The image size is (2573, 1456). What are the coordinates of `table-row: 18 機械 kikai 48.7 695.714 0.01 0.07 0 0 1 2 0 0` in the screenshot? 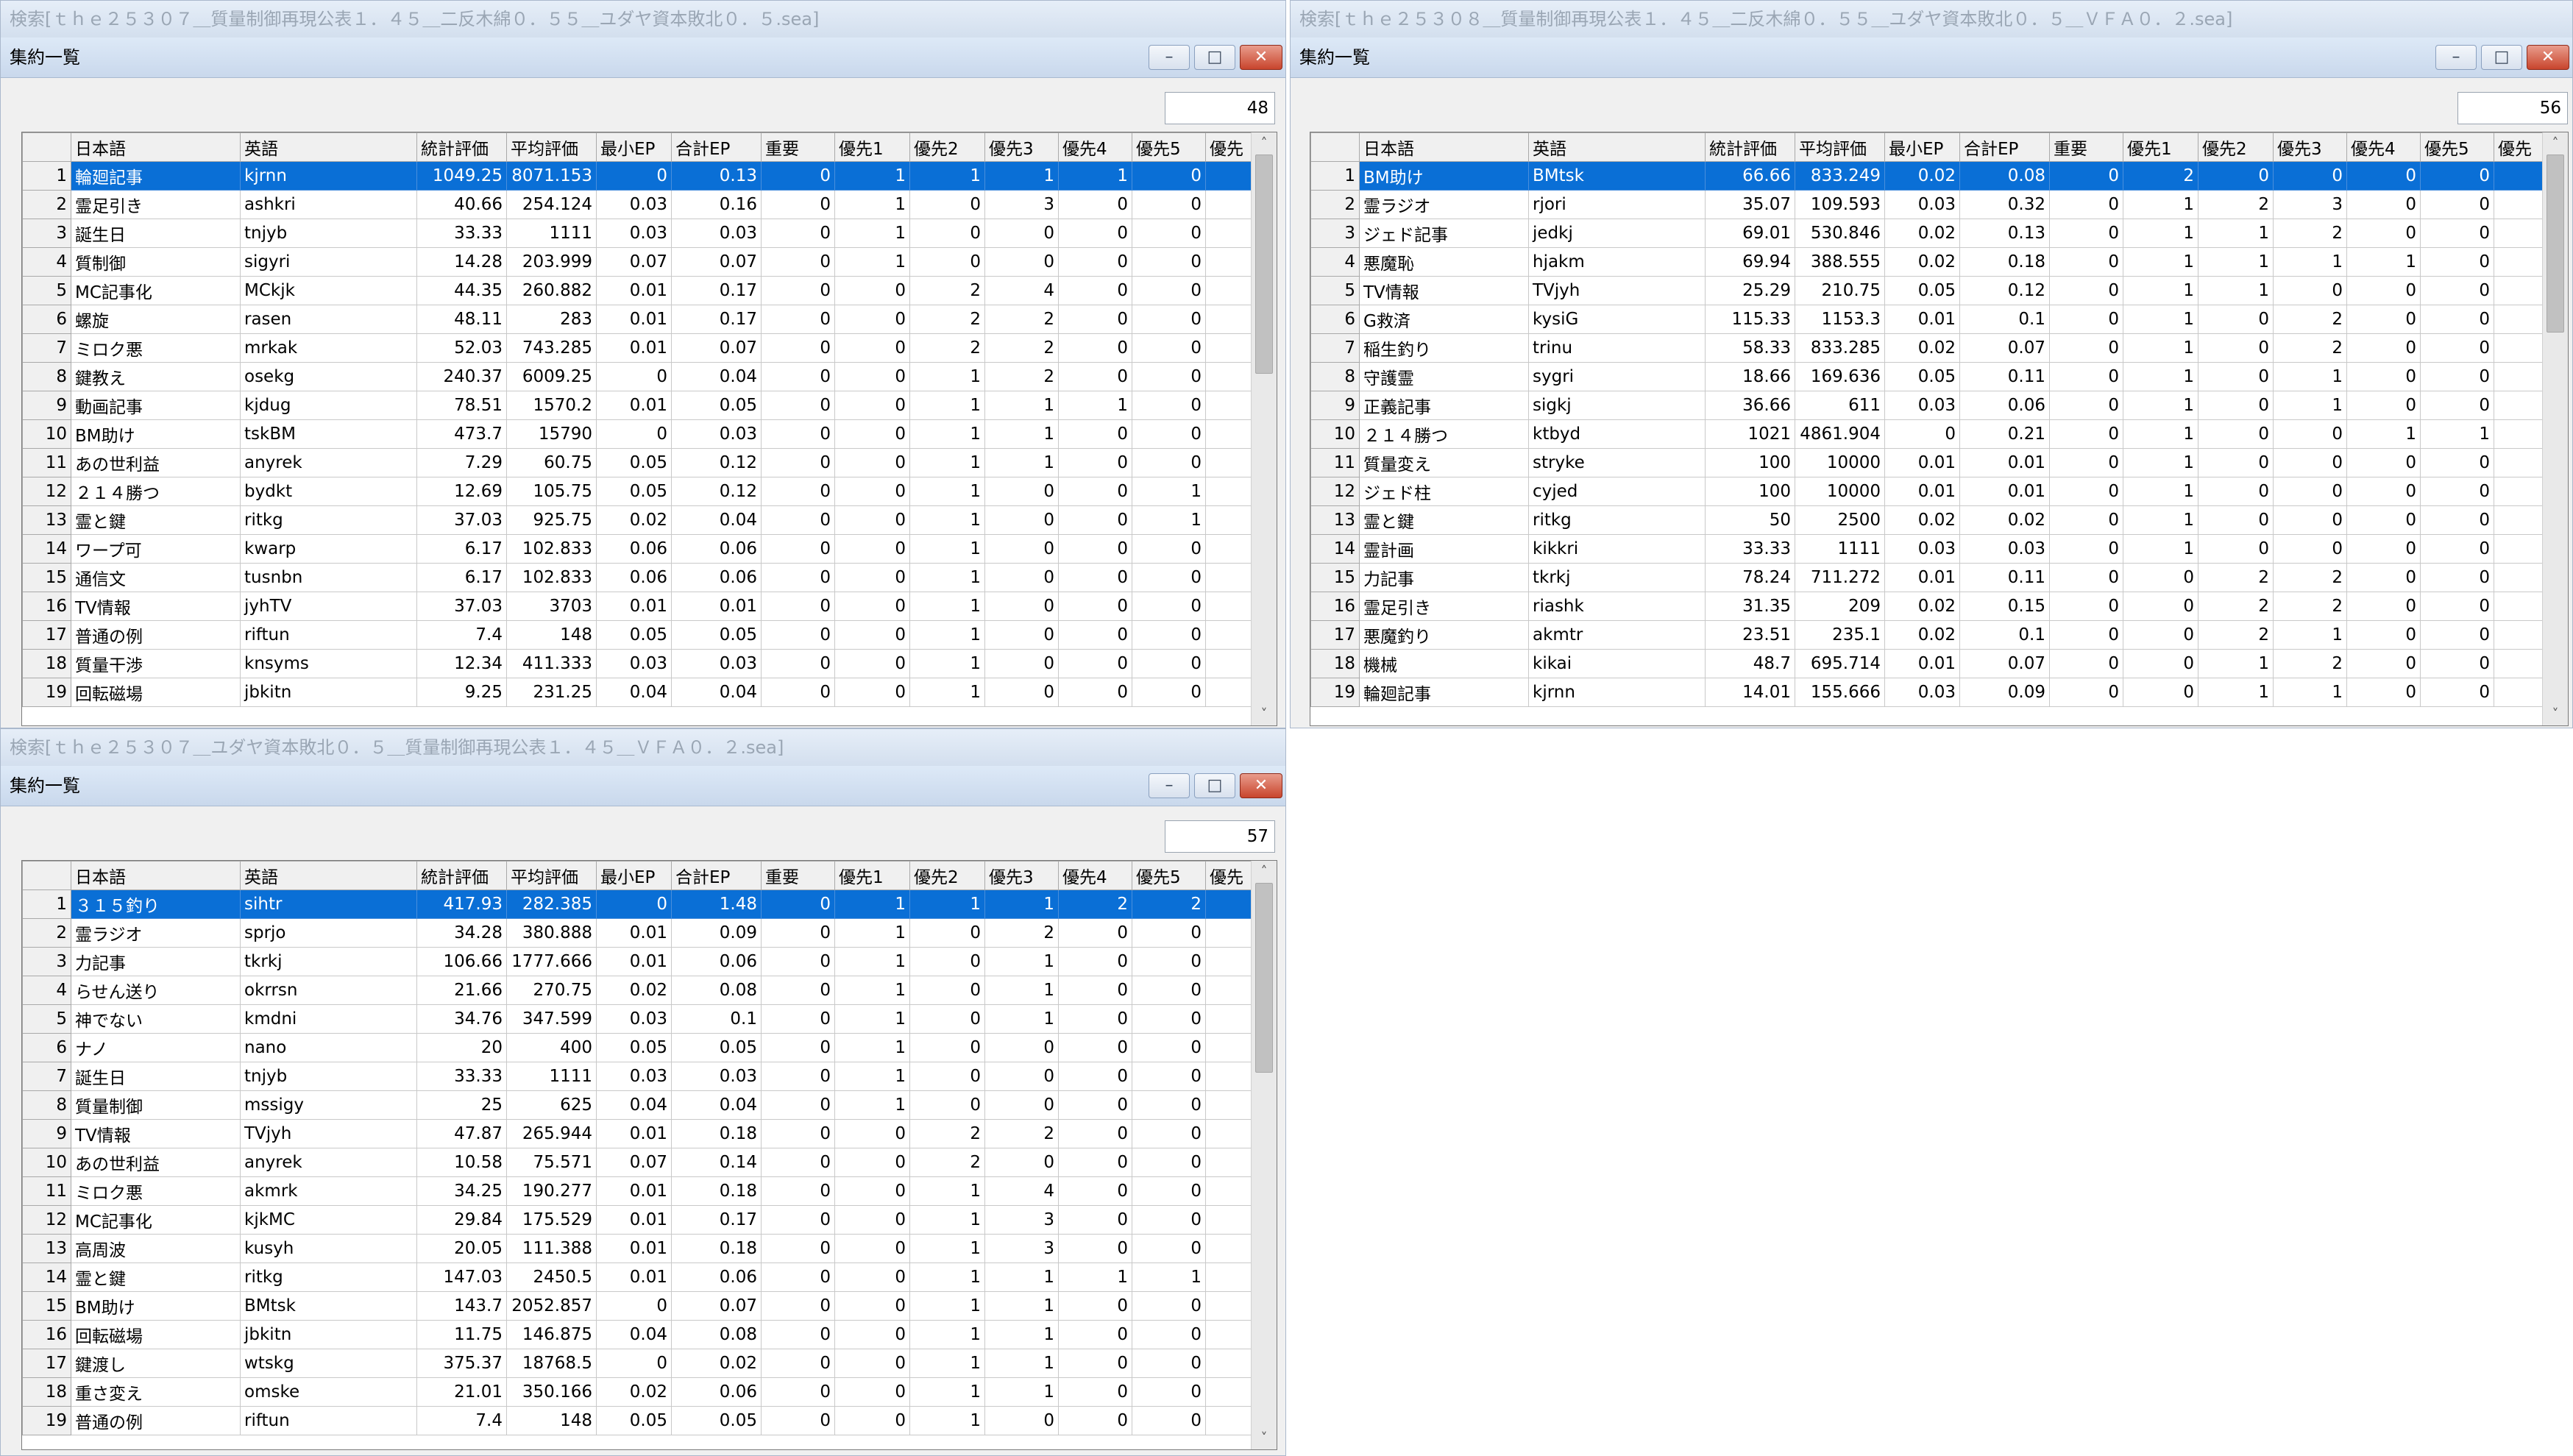 It's located at (1932, 664).